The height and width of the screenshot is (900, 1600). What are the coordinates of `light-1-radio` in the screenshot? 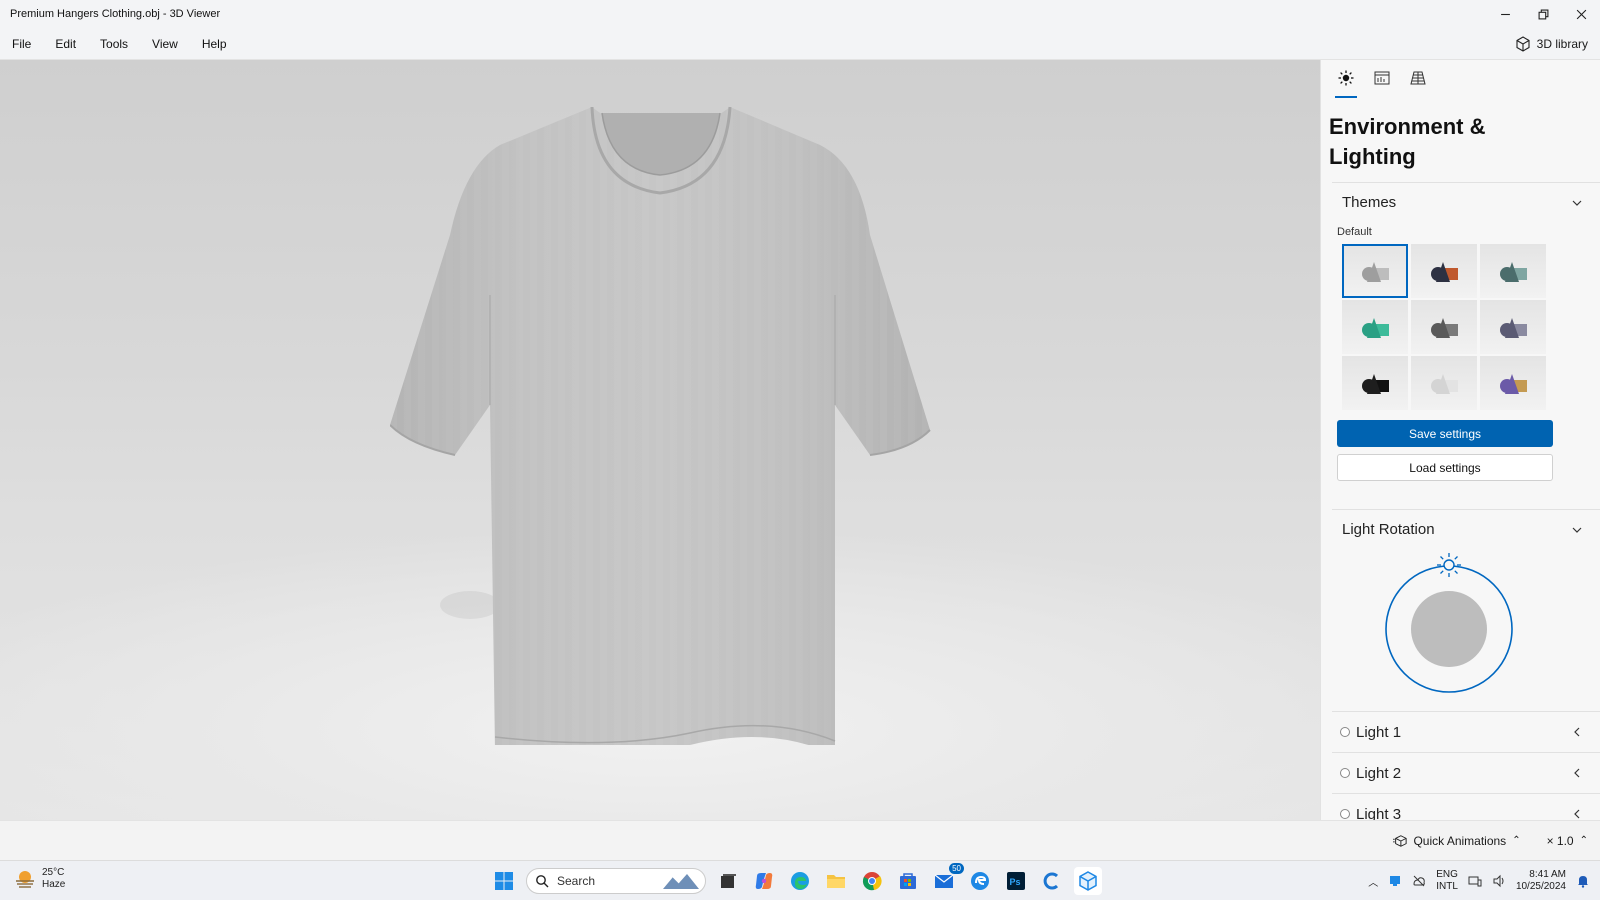 It's located at (1345, 732).